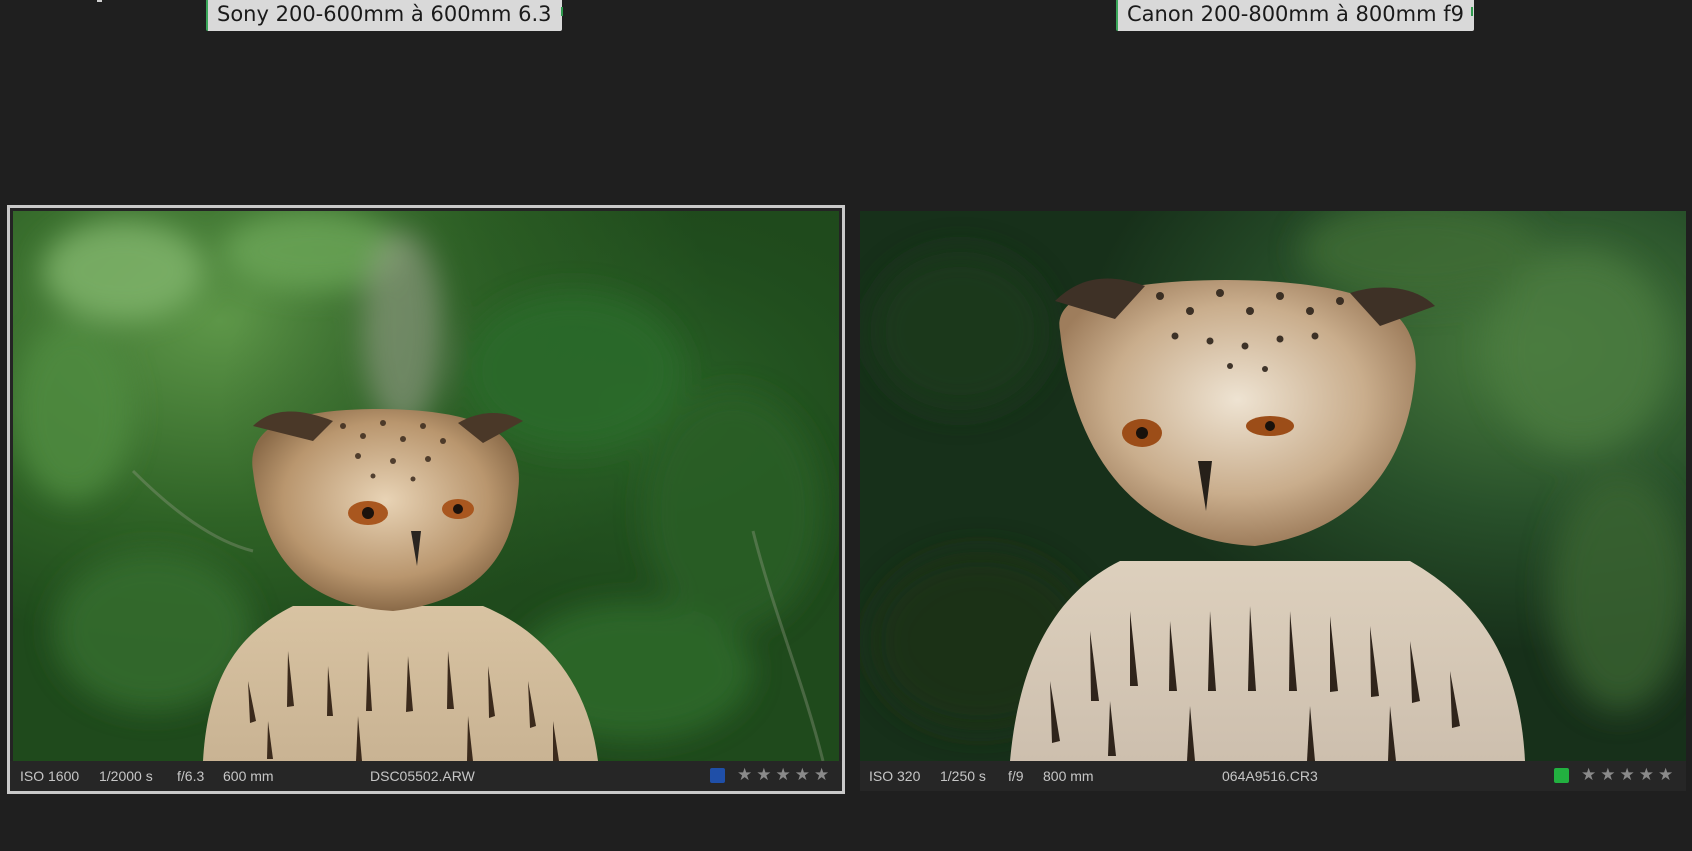 The width and height of the screenshot is (1692, 851). Describe the element at coordinates (191, 776) in the screenshot. I see `aperture-value: f/6.3` at that location.